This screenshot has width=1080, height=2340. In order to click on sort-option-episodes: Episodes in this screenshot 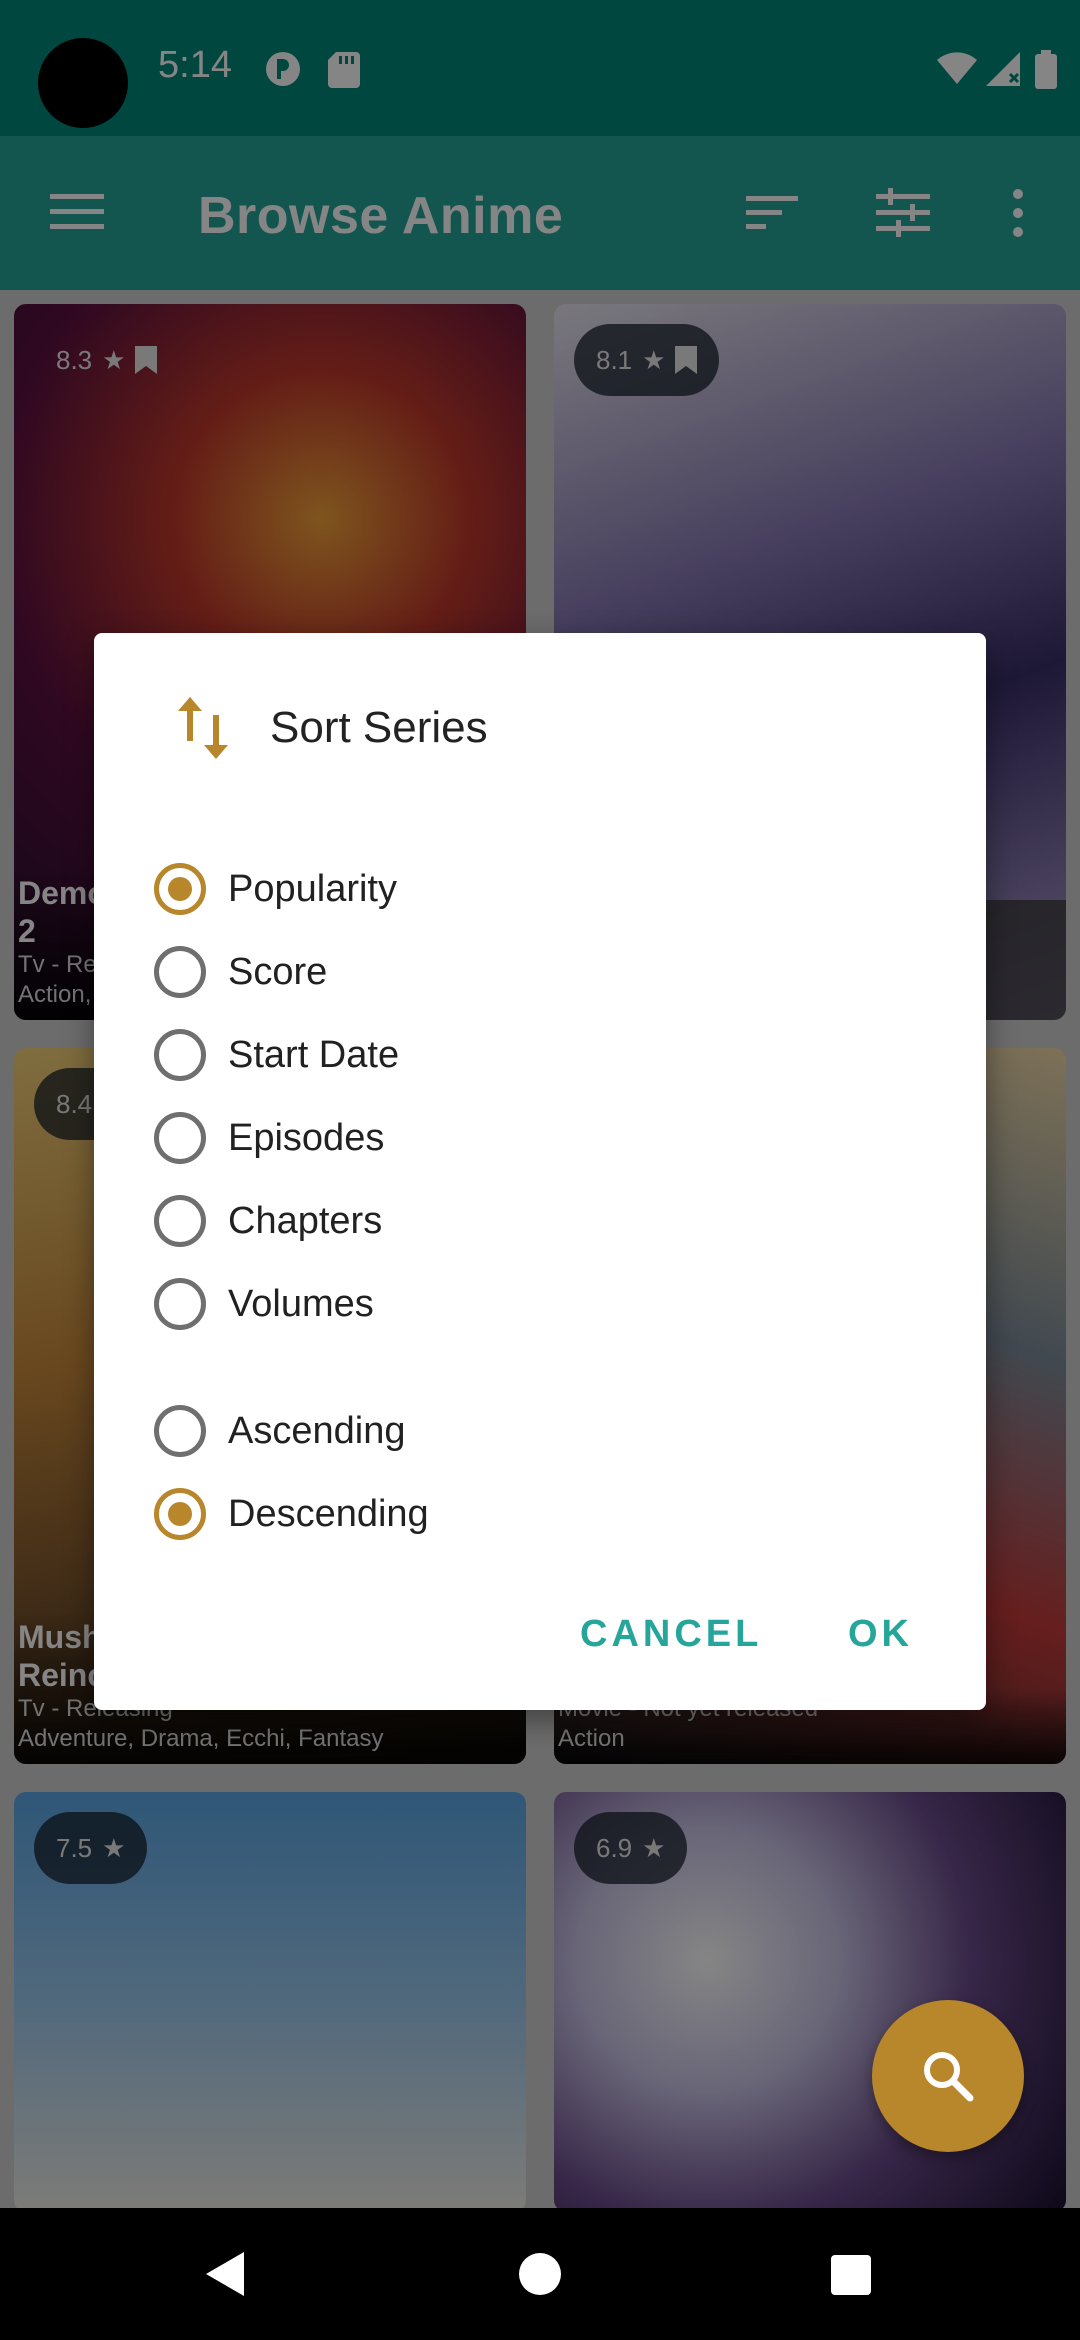, I will do `click(269, 1138)`.